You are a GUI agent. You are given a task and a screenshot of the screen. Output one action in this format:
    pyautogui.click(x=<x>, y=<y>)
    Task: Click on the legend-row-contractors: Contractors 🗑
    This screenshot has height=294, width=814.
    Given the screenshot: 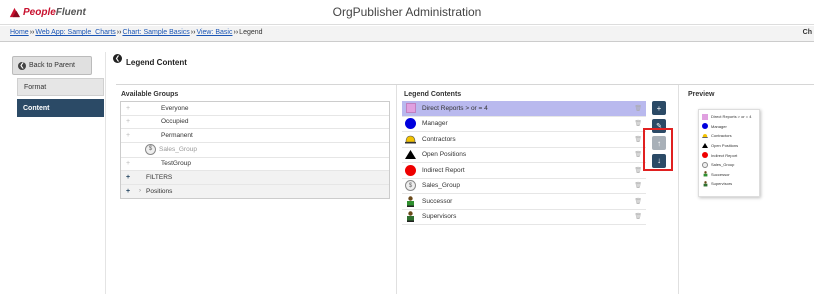 What is the action you would take?
    pyautogui.click(x=524, y=140)
    